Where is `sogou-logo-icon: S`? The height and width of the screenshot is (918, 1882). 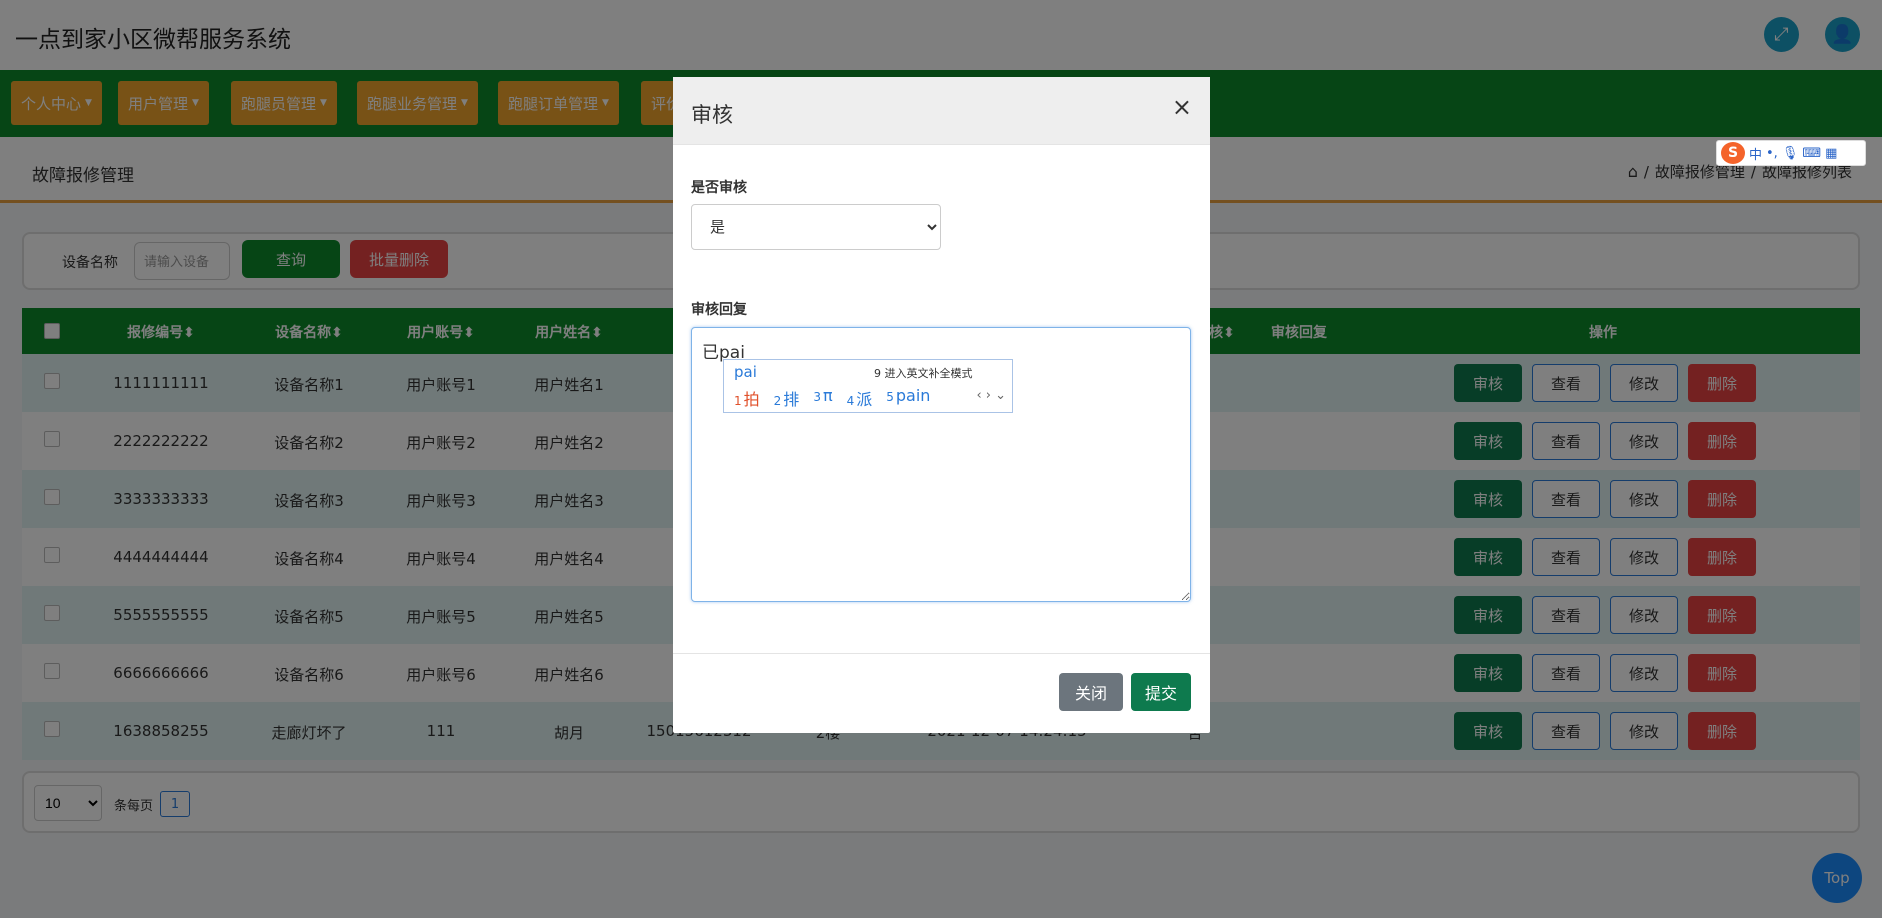 sogou-logo-icon: S is located at coordinates (1733, 153).